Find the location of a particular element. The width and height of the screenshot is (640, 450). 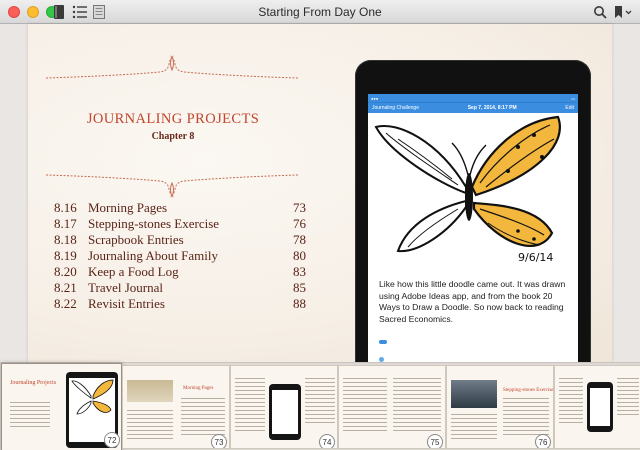

ipad-status-bar: ●●● ▭ is located at coordinates (473, 98).